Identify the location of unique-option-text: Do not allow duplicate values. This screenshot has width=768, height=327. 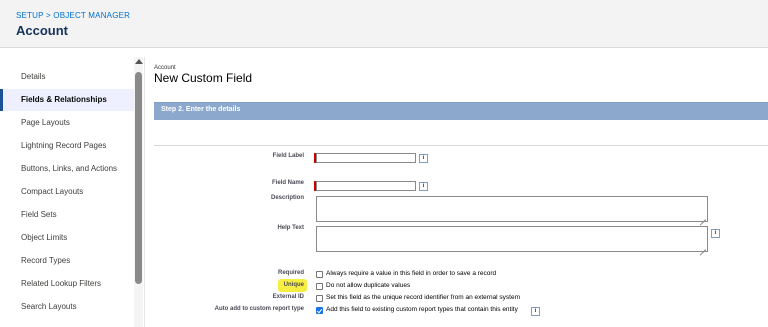
(368, 285).